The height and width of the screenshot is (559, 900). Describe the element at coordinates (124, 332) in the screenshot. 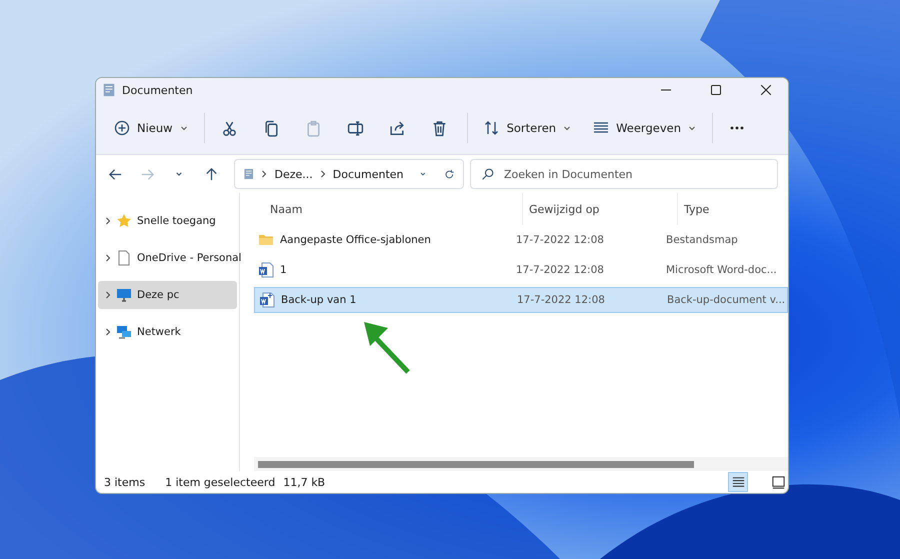

I see `network-icon` at that location.